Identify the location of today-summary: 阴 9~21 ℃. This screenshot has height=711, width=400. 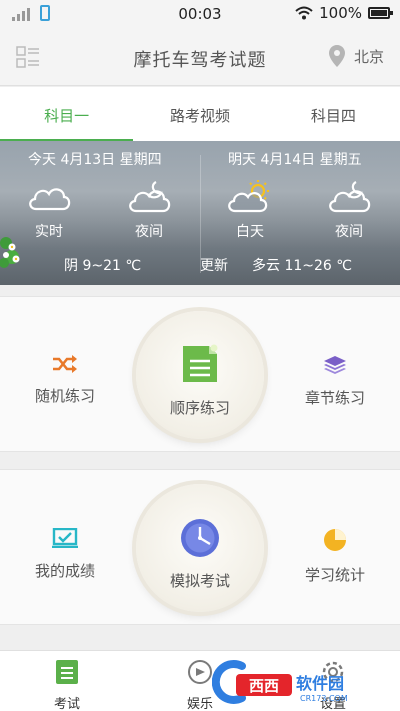
(103, 266).